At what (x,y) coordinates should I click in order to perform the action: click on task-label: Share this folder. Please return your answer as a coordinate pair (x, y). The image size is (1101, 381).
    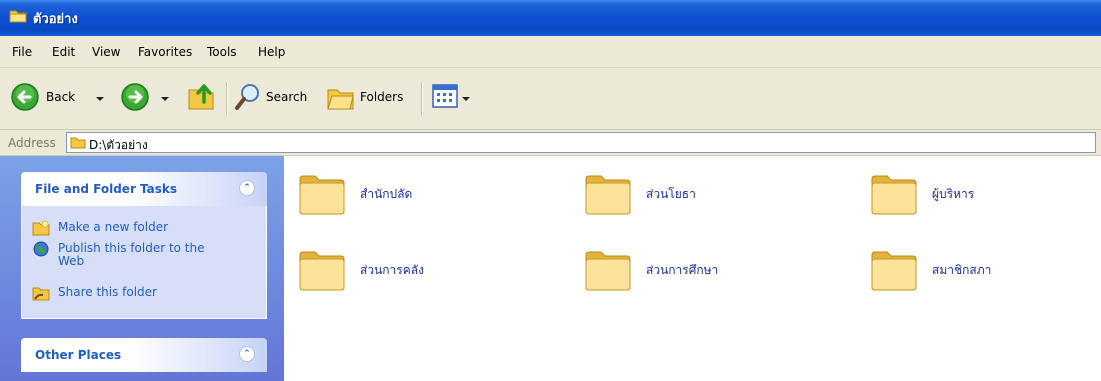
    Looking at the image, I should click on (107, 292).